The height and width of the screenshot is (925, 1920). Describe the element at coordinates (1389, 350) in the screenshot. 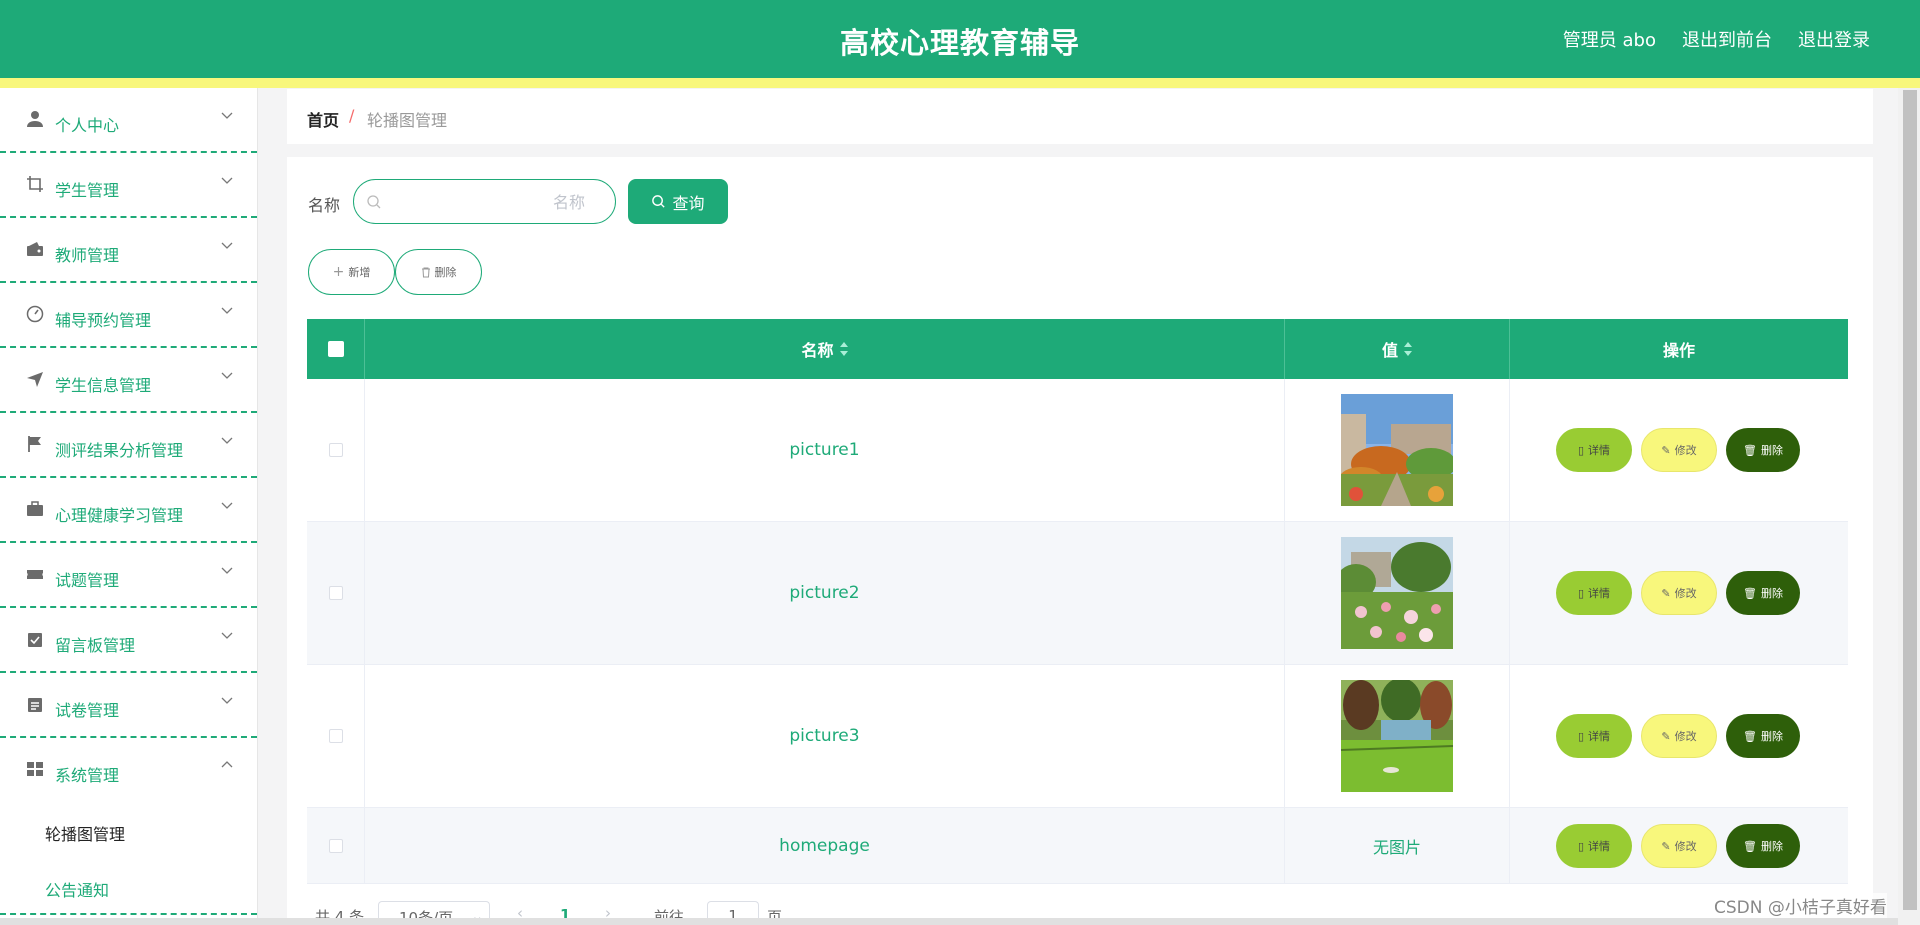

I see `column-header-label: 值` at that location.